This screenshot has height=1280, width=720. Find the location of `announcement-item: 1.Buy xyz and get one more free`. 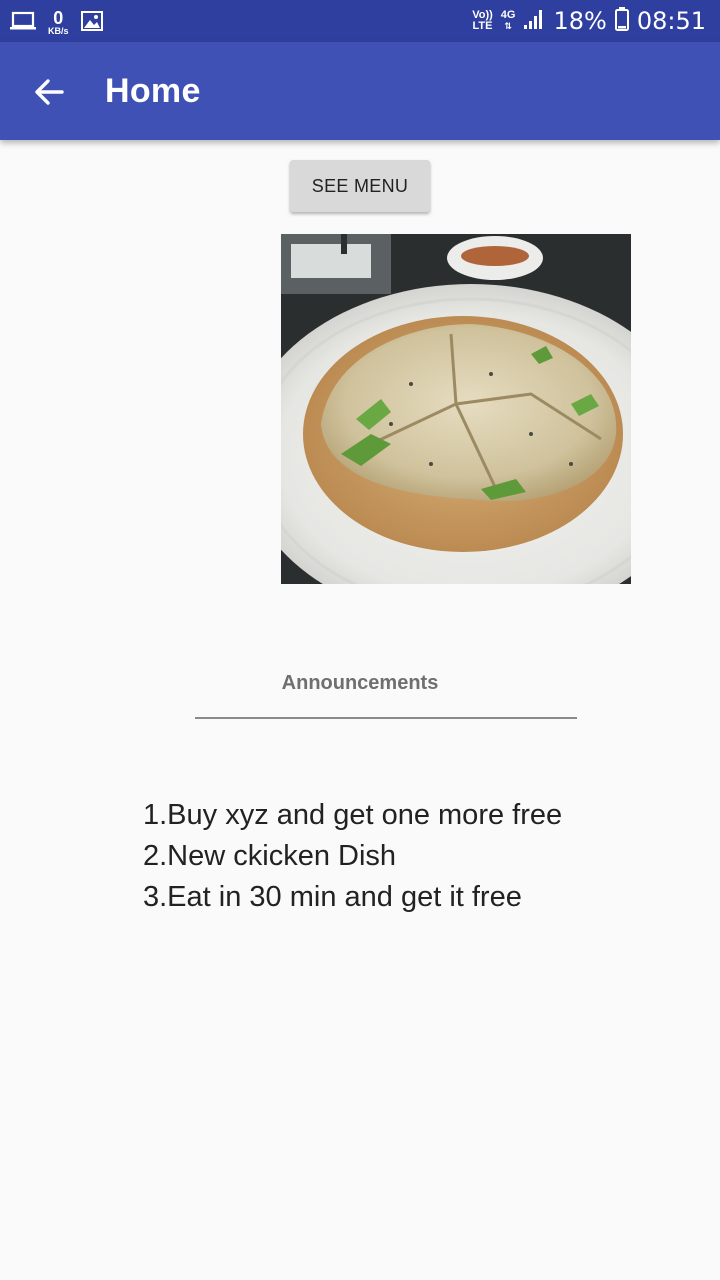

announcement-item: 1.Buy xyz and get one more free is located at coordinates (353, 815).